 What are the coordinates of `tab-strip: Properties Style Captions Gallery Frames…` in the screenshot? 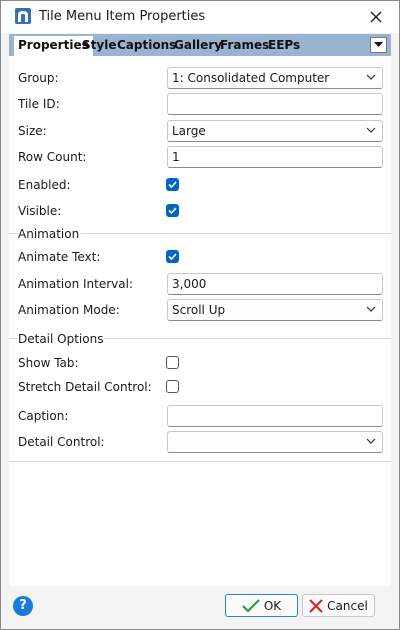 It's located at (200, 45).